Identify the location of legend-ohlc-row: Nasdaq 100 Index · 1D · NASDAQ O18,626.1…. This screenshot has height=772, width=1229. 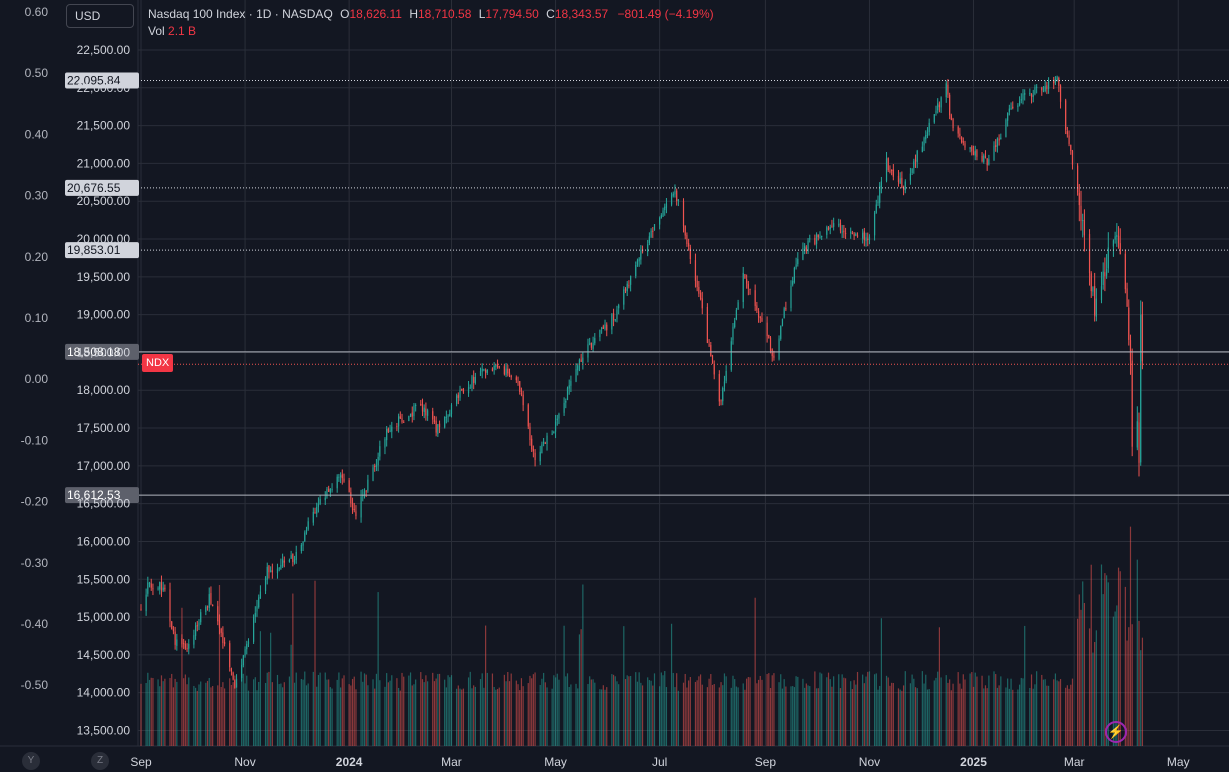
(431, 14).